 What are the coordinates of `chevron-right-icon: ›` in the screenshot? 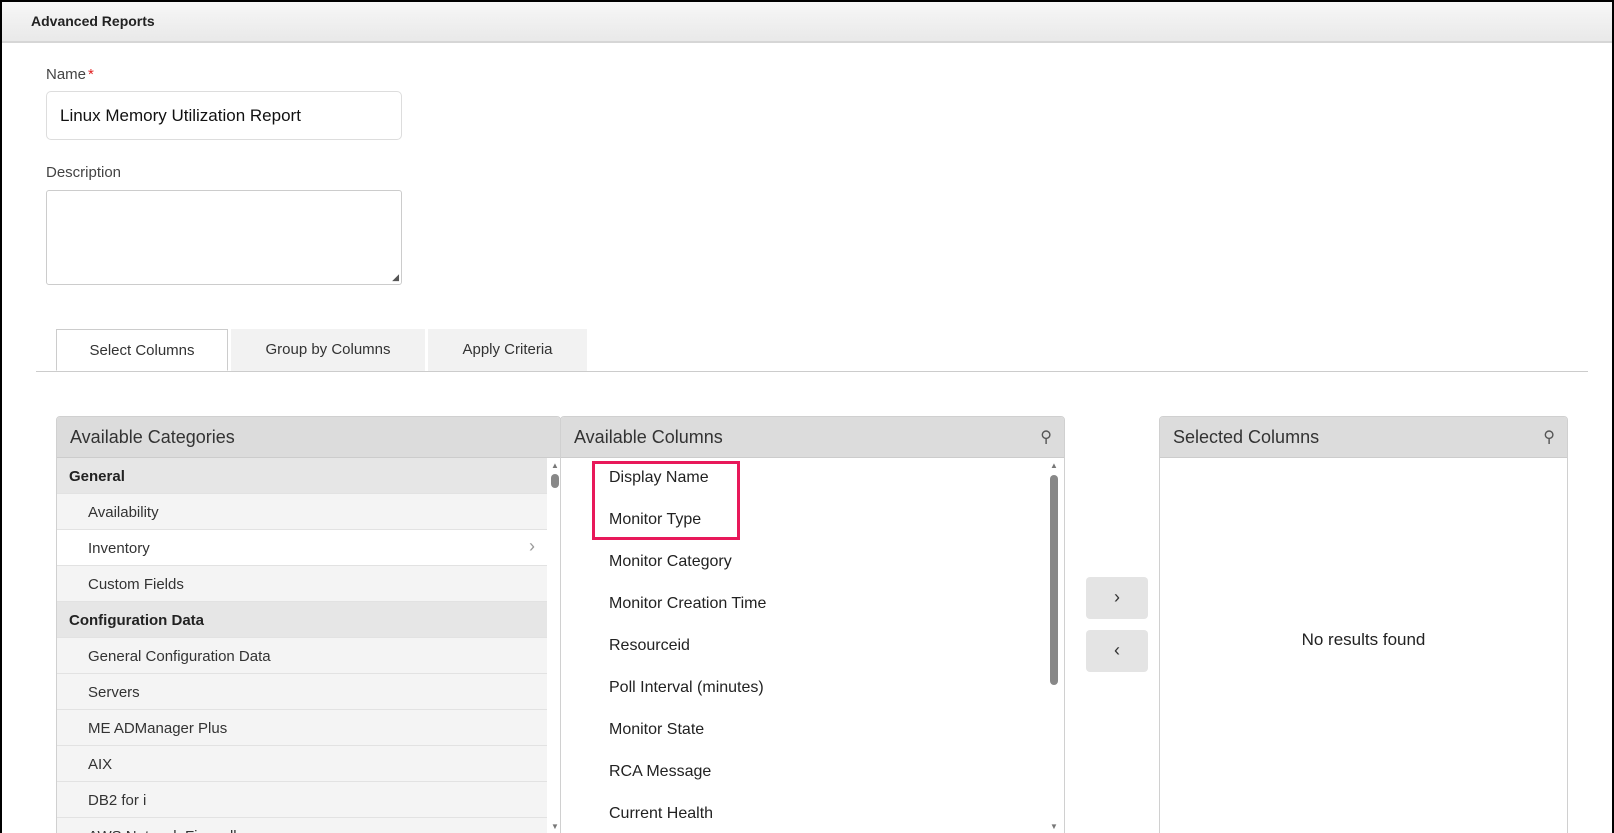 It's located at (532, 546).